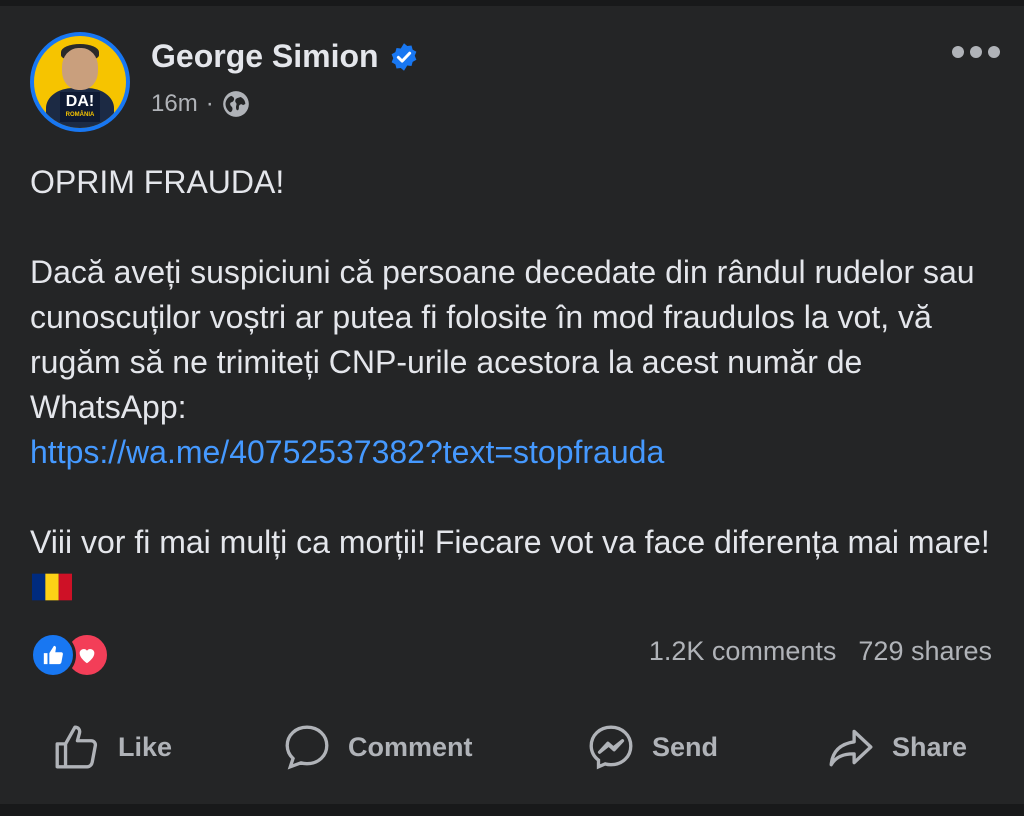 The width and height of the screenshot is (1024, 816). I want to click on avatar-image: DA! ROMÂNIA, so click(80, 82).